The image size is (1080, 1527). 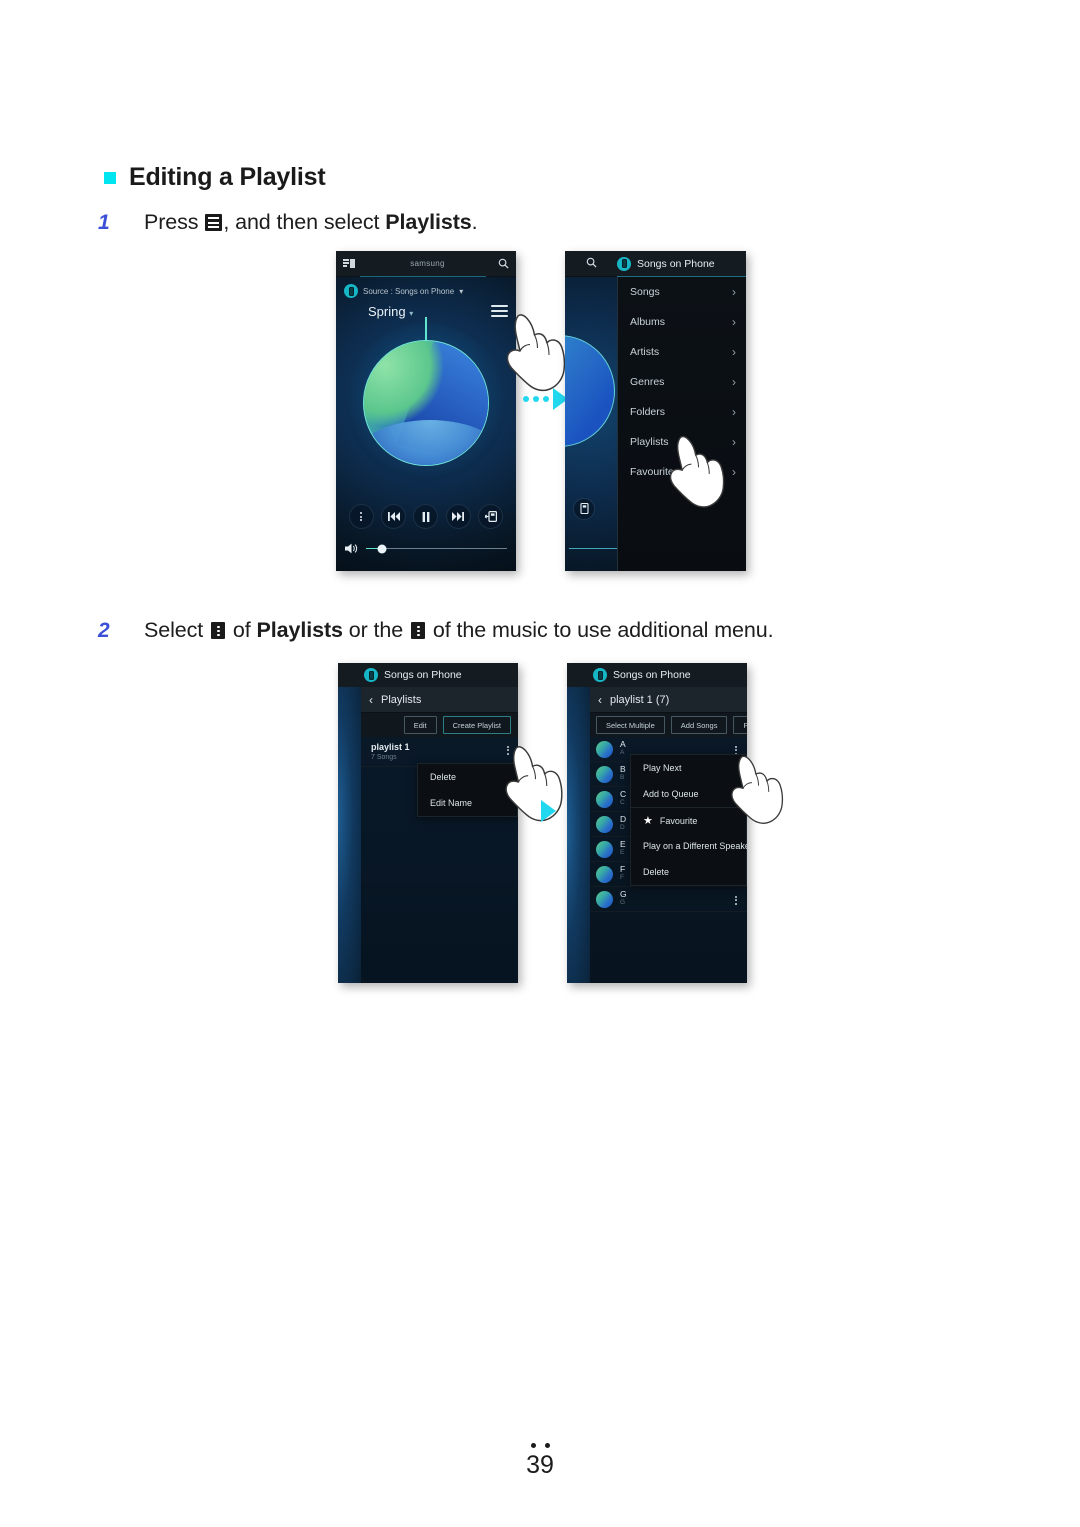 I want to click on source-selector: Source : Songs on Phone ▾, so click(x=403, y=291).